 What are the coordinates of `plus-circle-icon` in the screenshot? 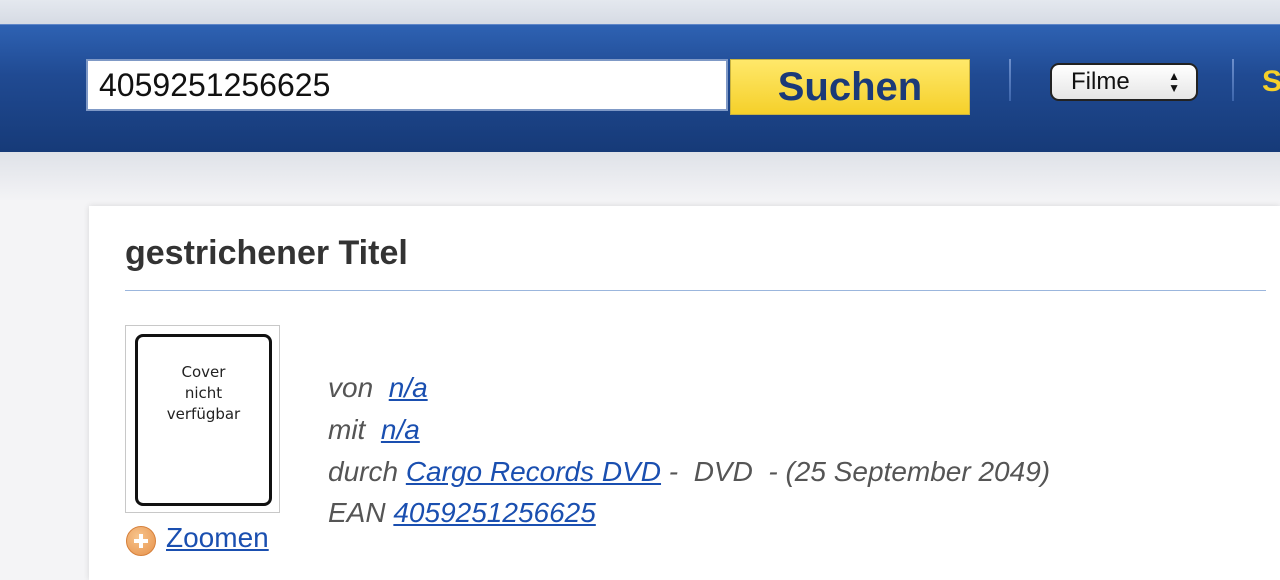 It's located at (141, 541).